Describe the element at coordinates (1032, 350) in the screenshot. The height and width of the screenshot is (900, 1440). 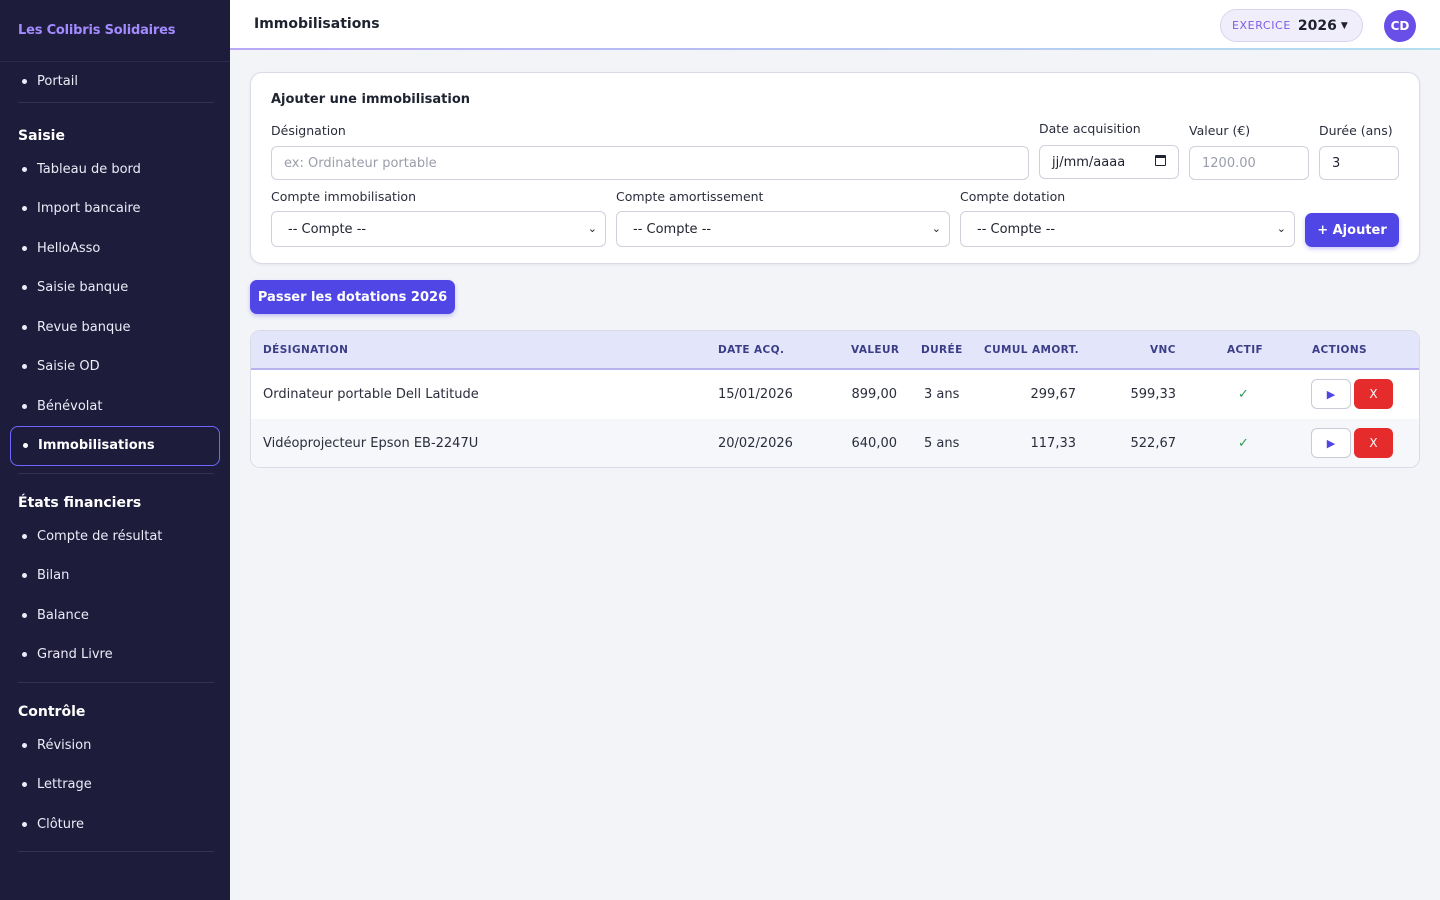
I see `col-cumul: CUMUL AMORT.` at that location.